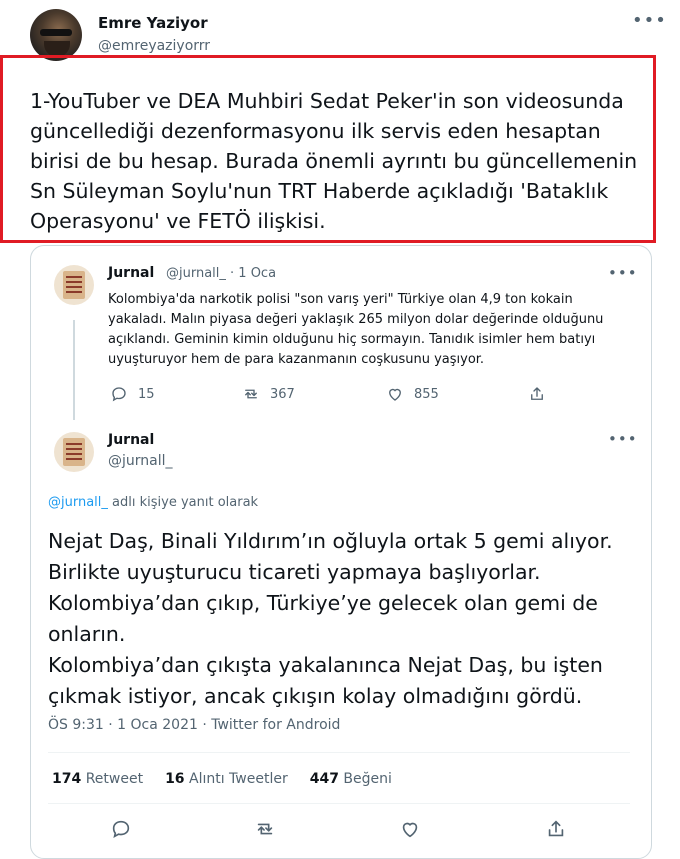 The height and width of the screenshot is (859, 680). Describe the element at coordinates (185, 502) in the screenshot. I see `reply-context-label: adlı kişiye yanıt olarak` at that location.